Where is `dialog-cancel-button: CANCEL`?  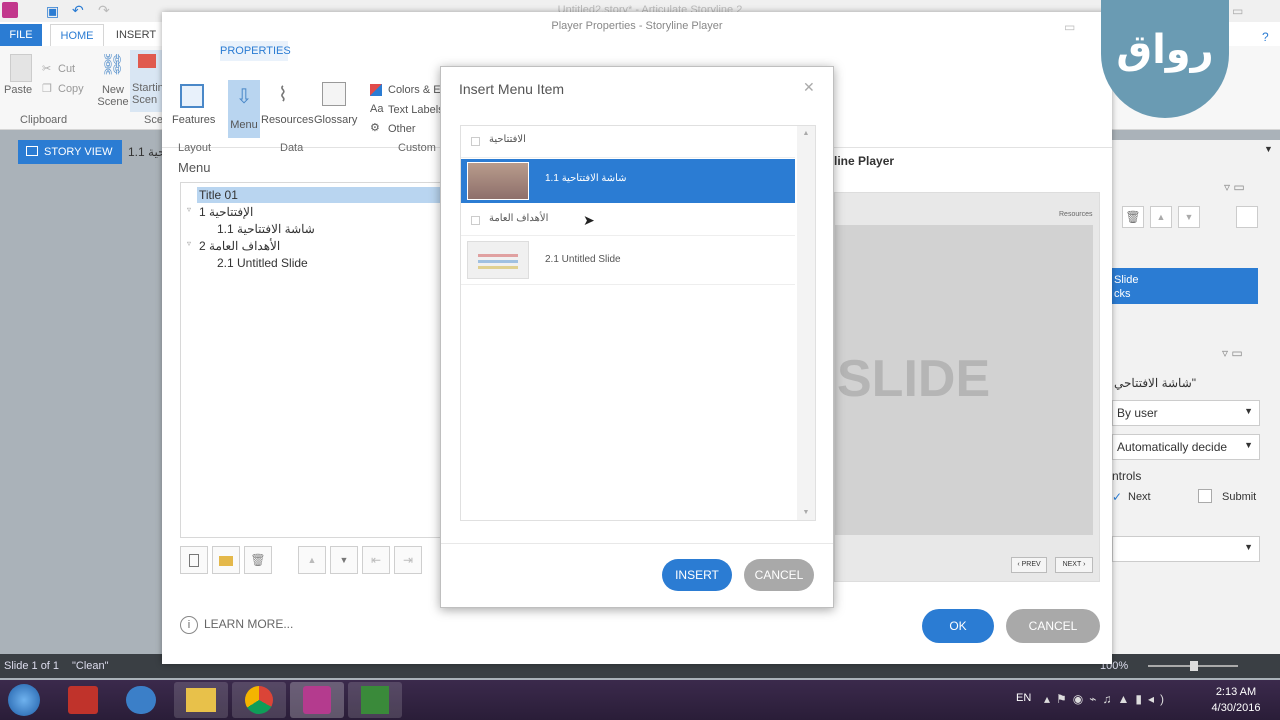 dialog-cancel-button: CANCEL is located at coordinates (779, 575).